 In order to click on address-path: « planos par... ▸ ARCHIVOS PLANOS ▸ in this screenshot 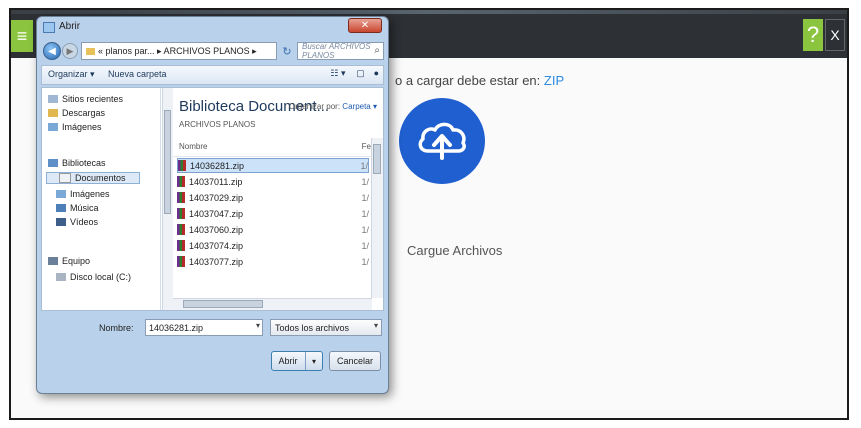, I will do `click(177, 50)`.